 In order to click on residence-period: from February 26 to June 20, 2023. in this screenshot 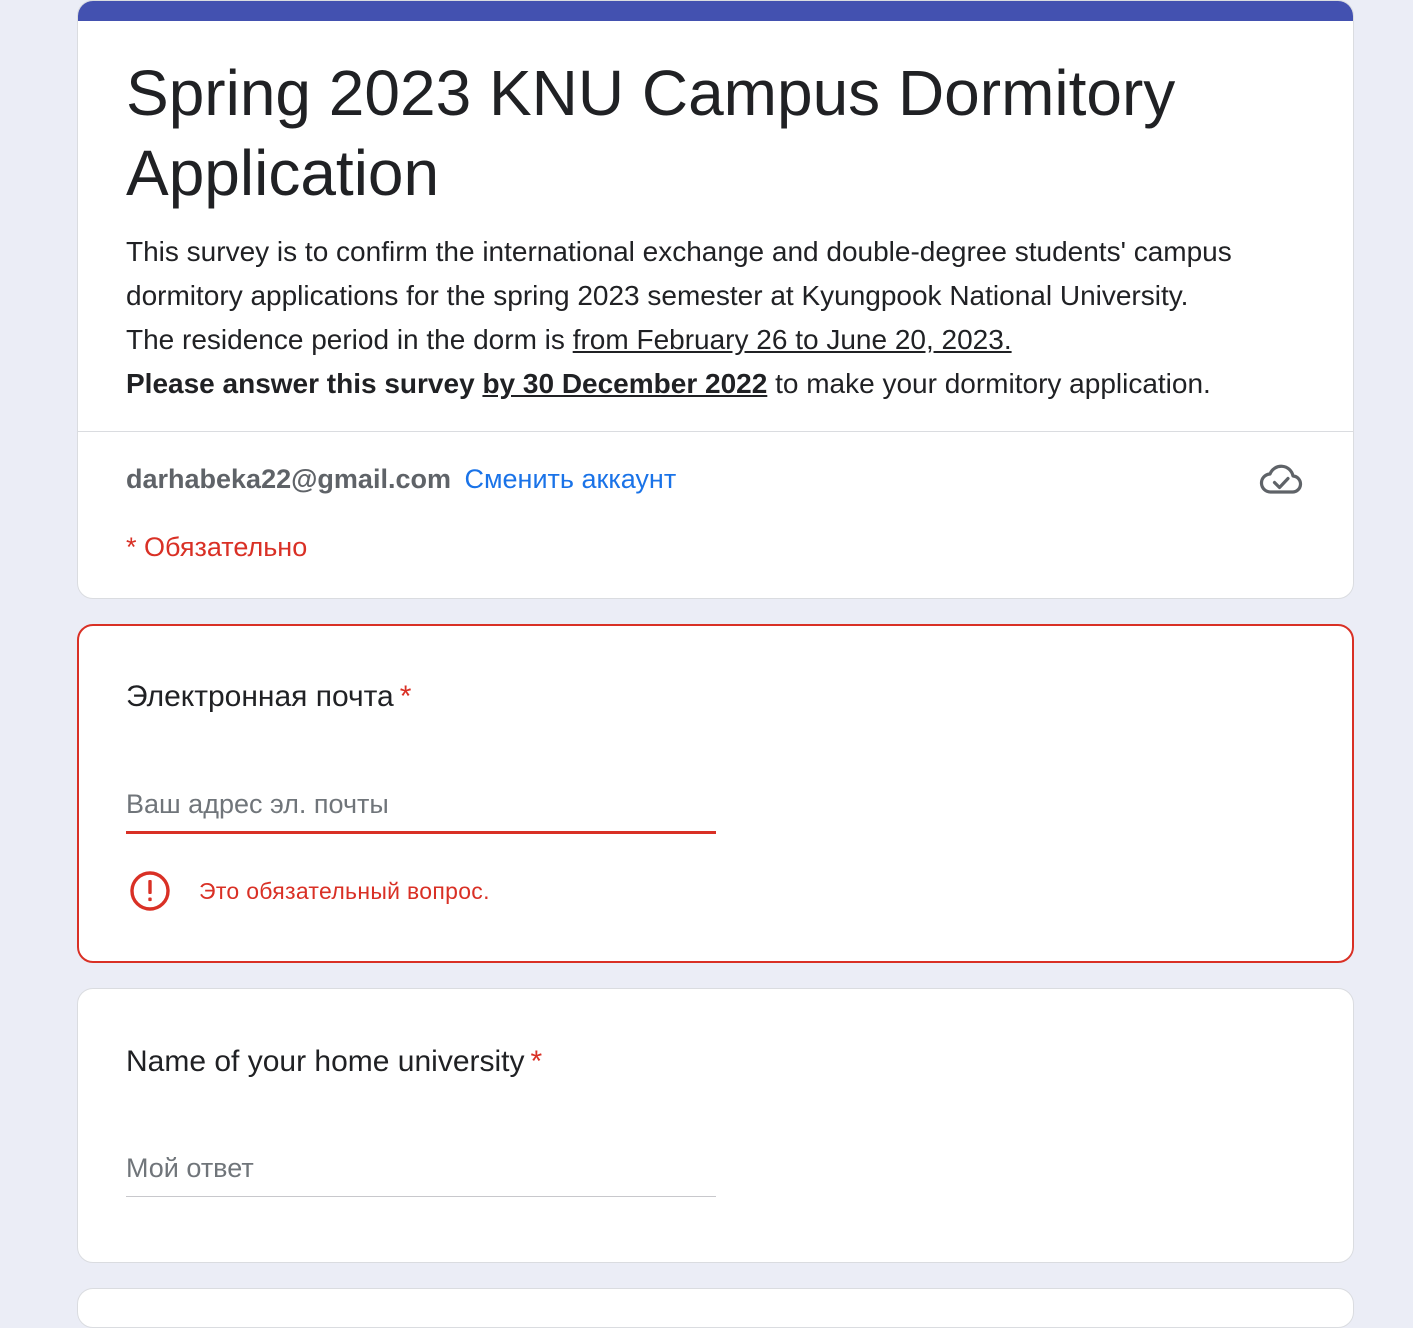, I will do `click(792, 339)`.